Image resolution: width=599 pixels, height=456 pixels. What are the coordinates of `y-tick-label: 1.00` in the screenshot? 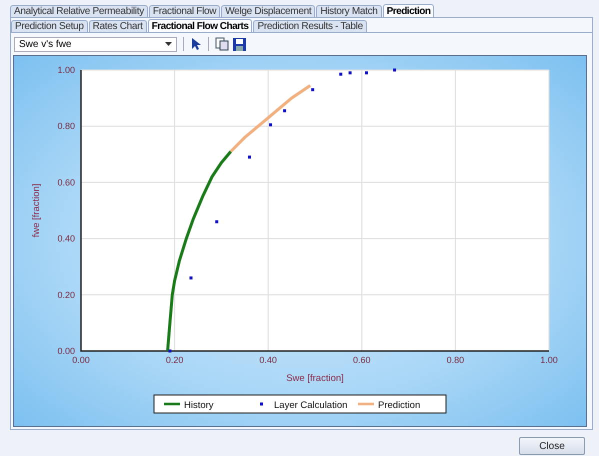 It's located at (66, 70).